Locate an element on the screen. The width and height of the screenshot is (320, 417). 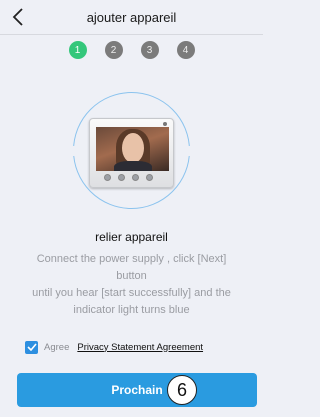
checkmark-icon is located at coordinates (31, 347).